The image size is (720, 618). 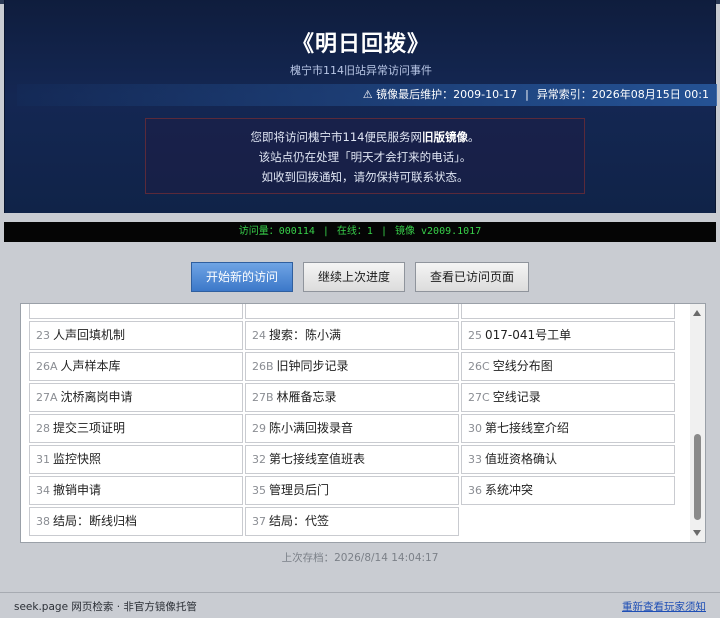 What do you see at coordinates (365, 137) in the screenshot?
I see `notice-line-1: 您即将访问槐宁市114便民服务网旧版镜像。` at bounding box center [365, 137].